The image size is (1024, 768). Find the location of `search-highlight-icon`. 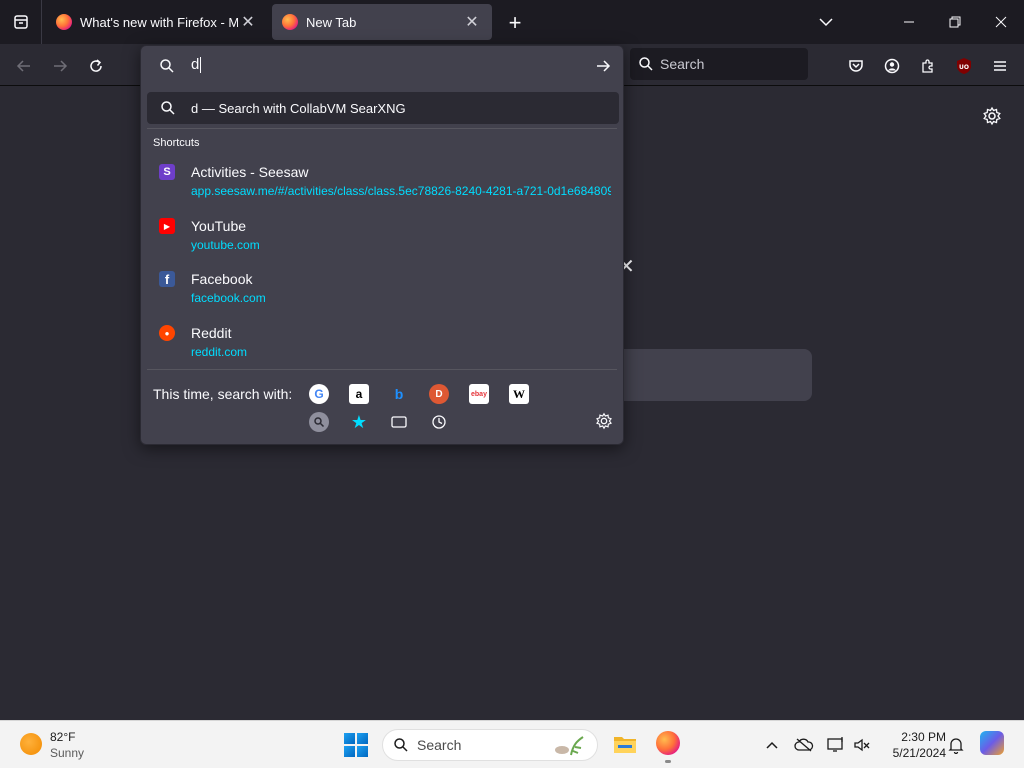

search-highlight-icon is located at coordinates (569, 746).